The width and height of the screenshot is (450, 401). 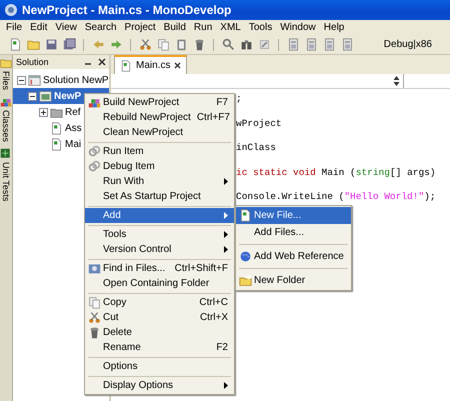 What do you see at coordinates (140, 27) in the screenshot?
I see `menu-item: Project` at bounding box center [140, 27].